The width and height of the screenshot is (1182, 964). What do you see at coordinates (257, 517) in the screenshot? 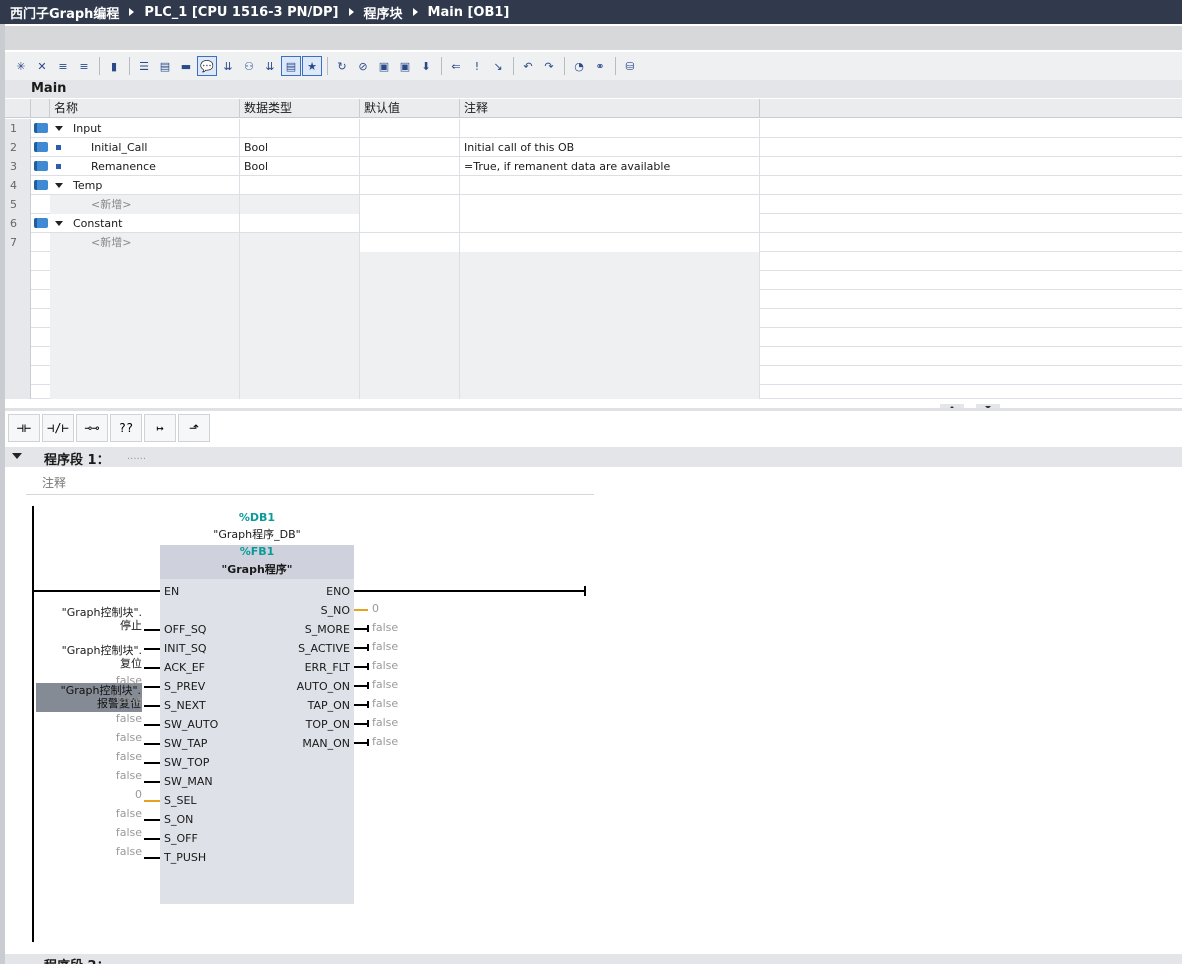
I see `instance-db-address: %DB1` at bounding box center [257, 517].